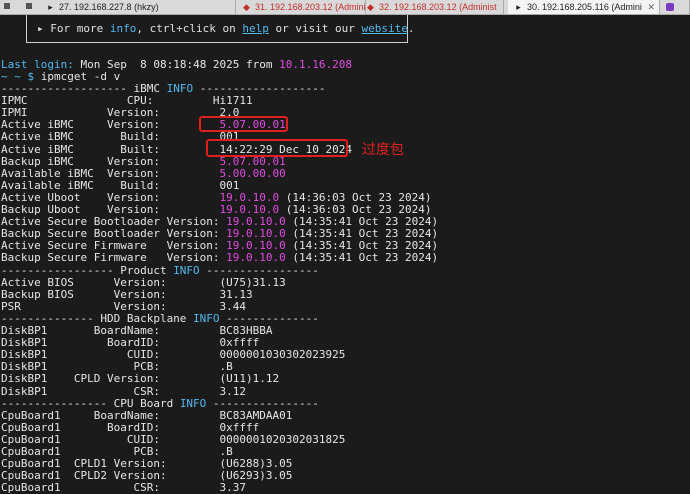  Describe the element at coordinates (269, 318) in the screenshot. I see `section-rule: --------------` at that location.